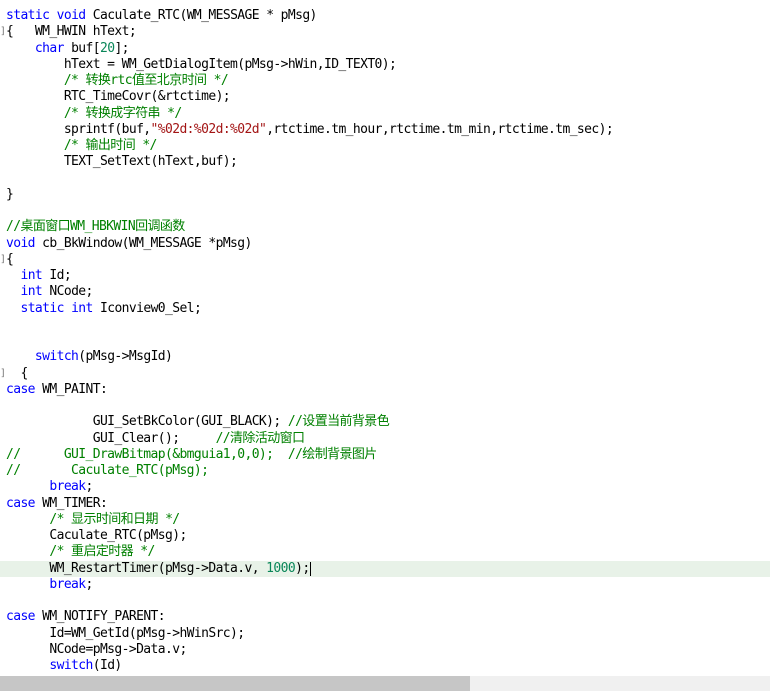 The height and width of the screenshot is (691, 770). Describe the element at coordinates (385, 146) in the screenshot. I see `code-line: /* 输出时间 */` at that location.